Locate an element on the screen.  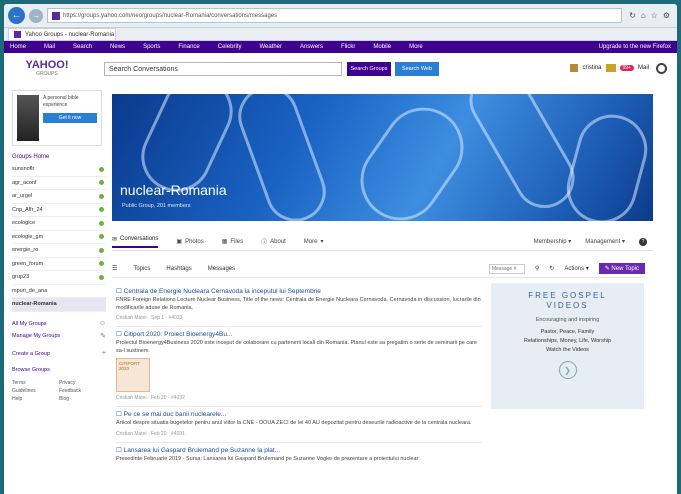
ynav-mobile: Mobile is located at coordinates (382, 47).